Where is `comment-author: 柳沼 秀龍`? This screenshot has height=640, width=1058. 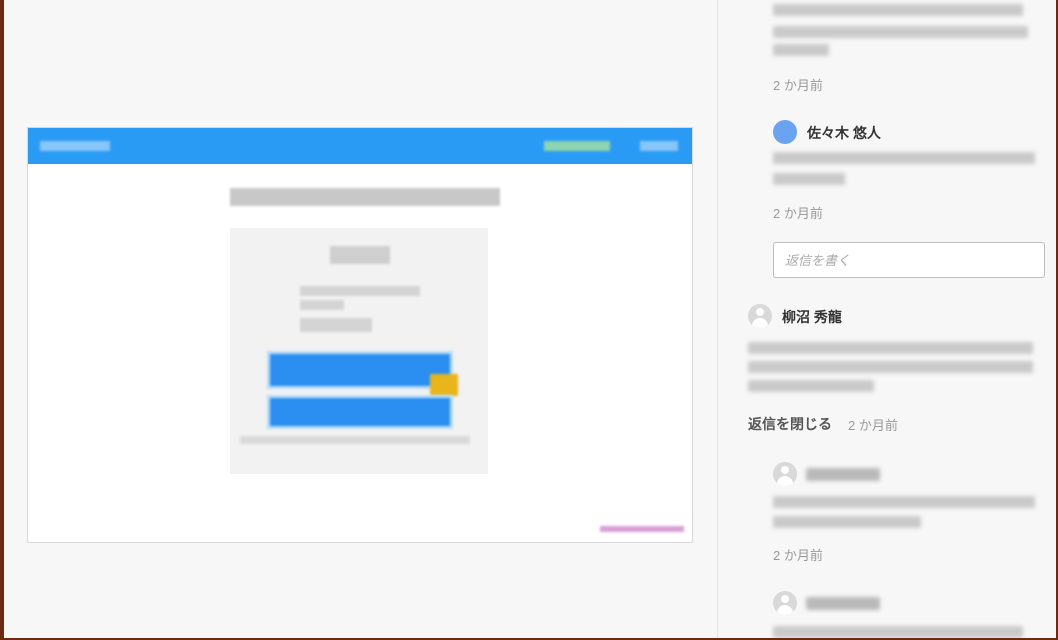 comment-author: 柳沼 秀龍 is located at coordinates (812, 317).